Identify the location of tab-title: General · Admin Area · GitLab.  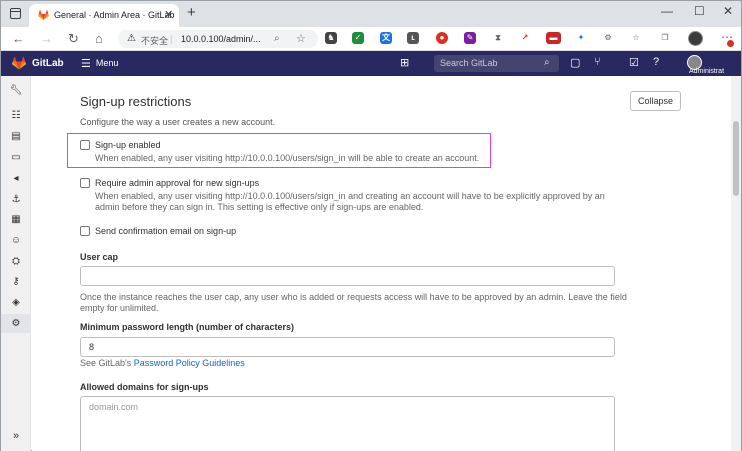
(114, 15).